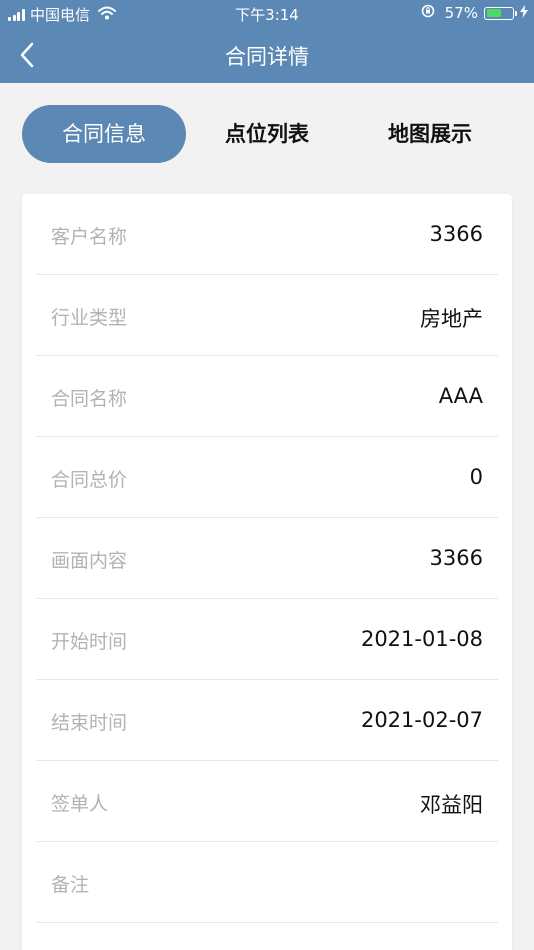  Describe the element at coordinates (267, 477) in the screenshot. I see `detail-row-contract-total: 合同总价 0` at that location.